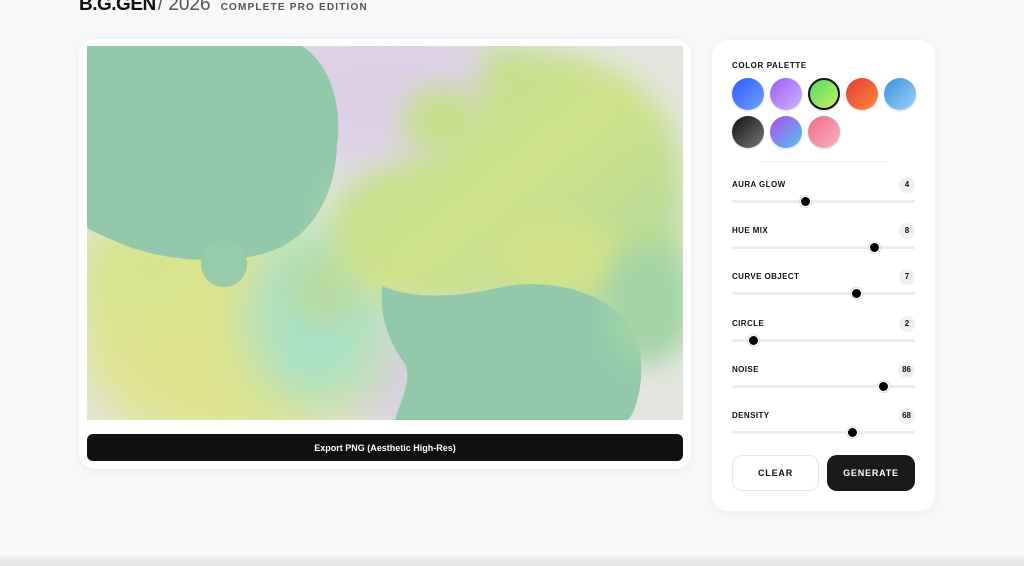 This screenshot has width=1024, height=566. Describe the element at coordinates (907, 231) in the screenshot. I see `slider-value-badge: 8` at that location.